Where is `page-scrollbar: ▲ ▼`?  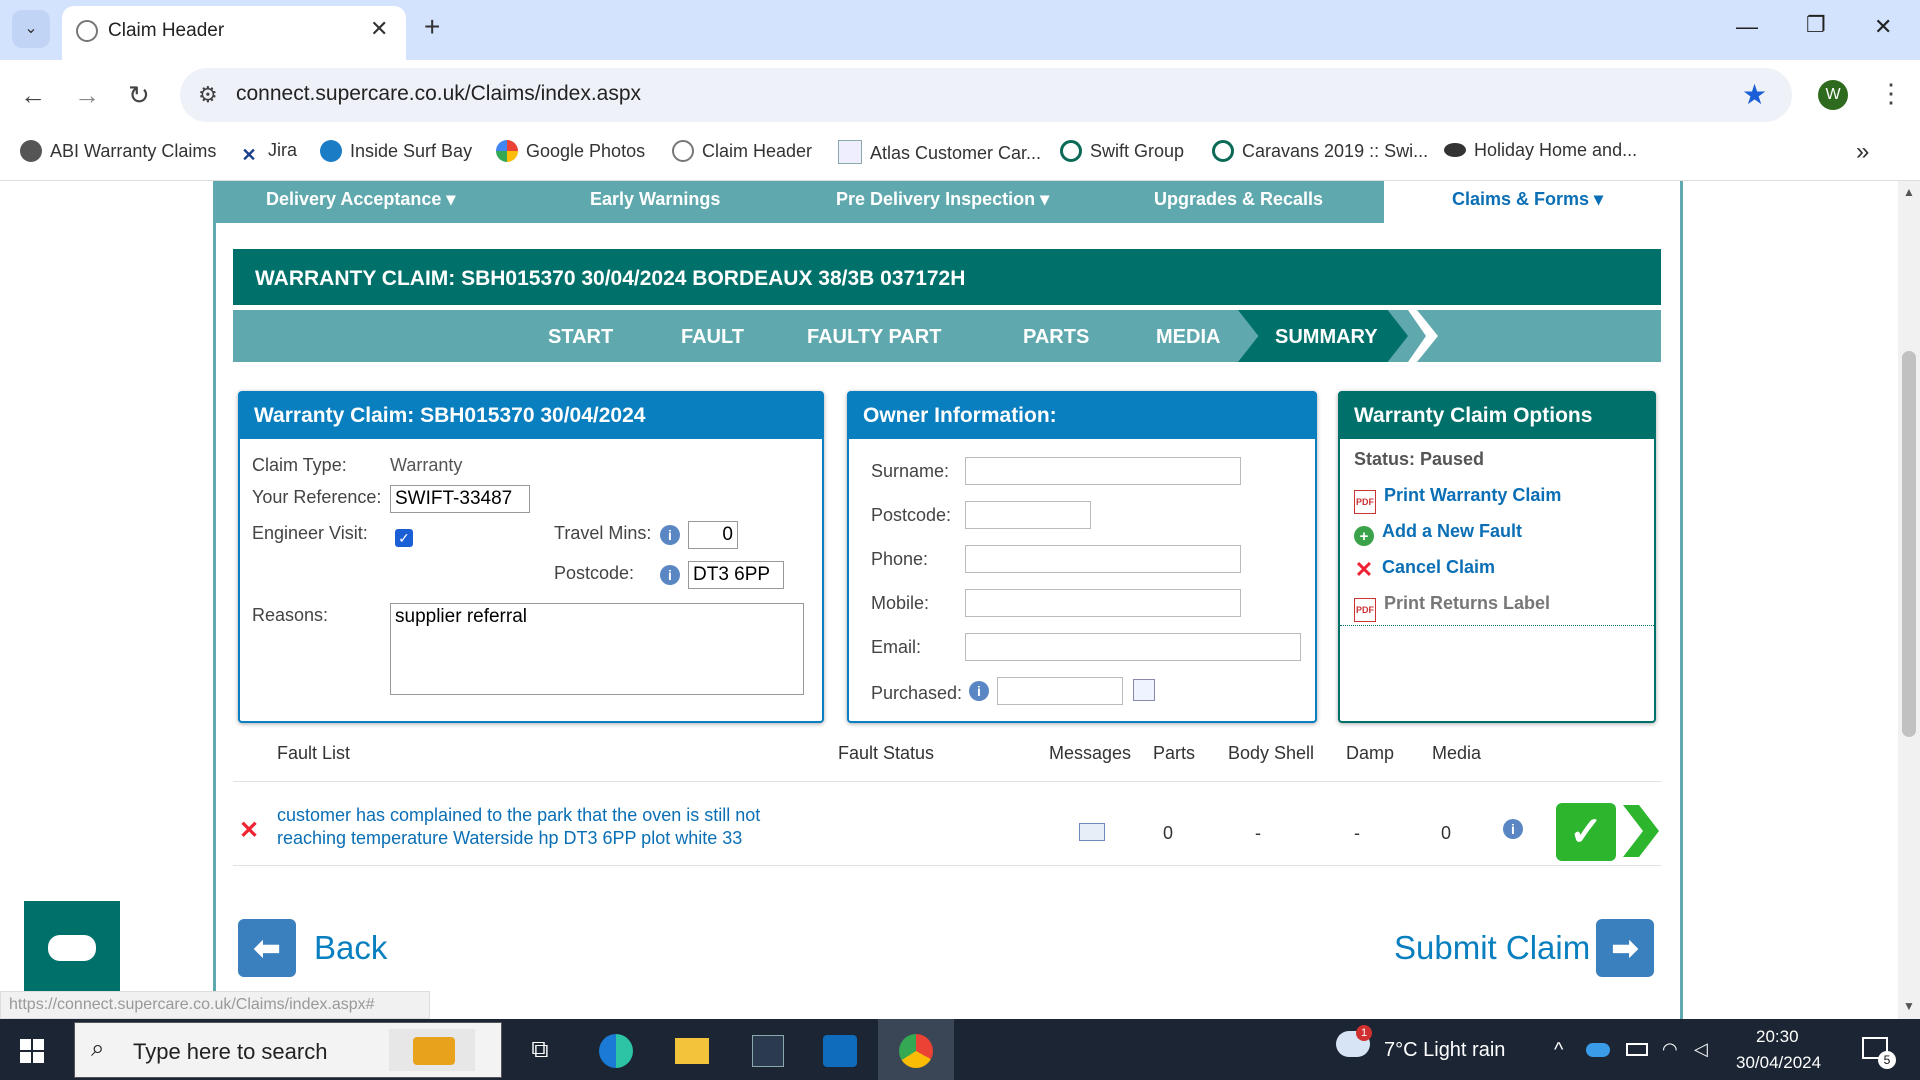 page-scrollbar: ▲ ▼ is located at coordinates (1909, 600).